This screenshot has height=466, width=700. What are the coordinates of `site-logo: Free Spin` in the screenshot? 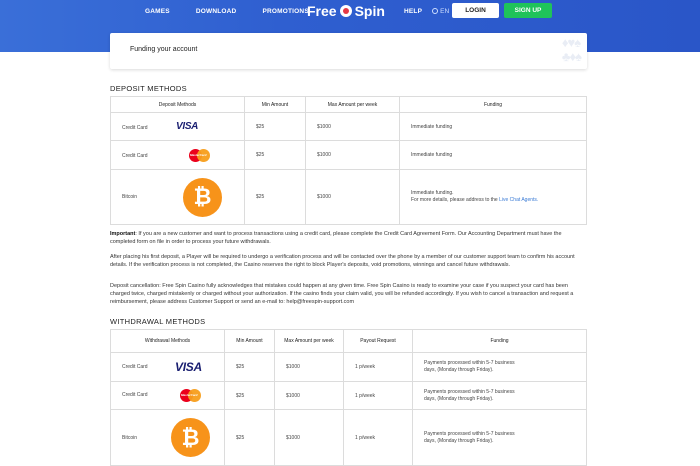 It's located at (346, 11).